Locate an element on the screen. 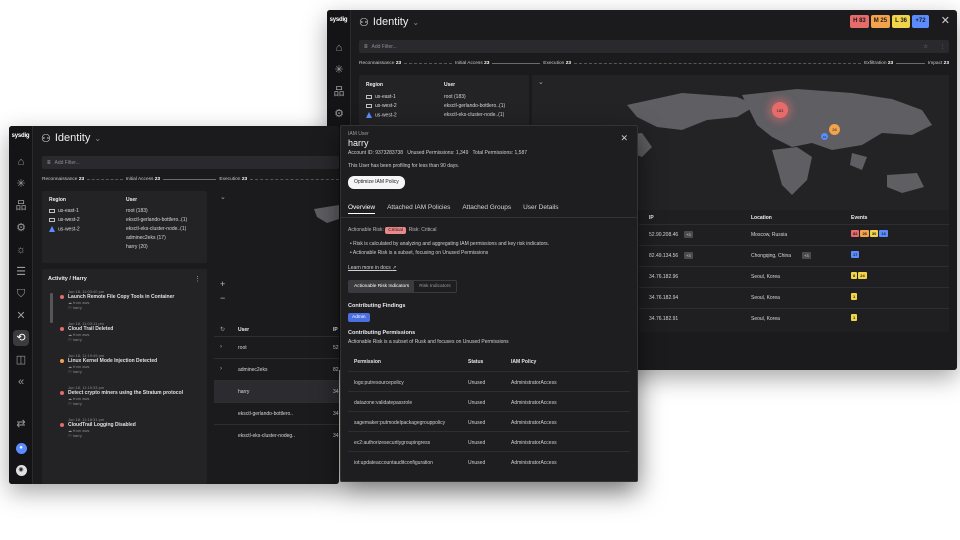 This screenshot has height=540, width=960. user-row: › root 52. is located at coordinates (276, 347).